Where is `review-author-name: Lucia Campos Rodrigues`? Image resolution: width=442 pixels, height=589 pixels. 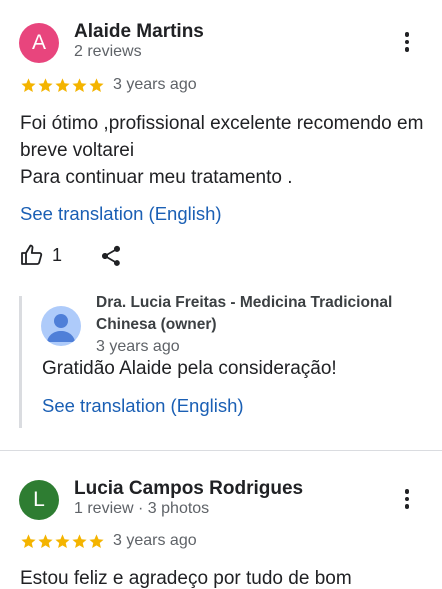
review-author-name: Lucia Campos Rodrigues is located at coordinates (188, 489).